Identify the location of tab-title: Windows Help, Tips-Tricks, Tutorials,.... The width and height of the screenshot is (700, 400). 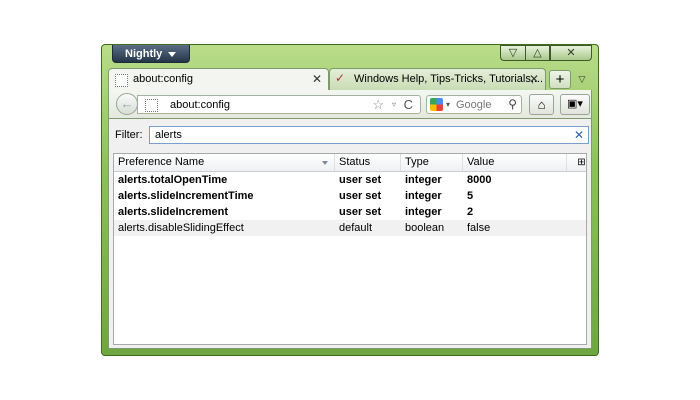
(449, 79).